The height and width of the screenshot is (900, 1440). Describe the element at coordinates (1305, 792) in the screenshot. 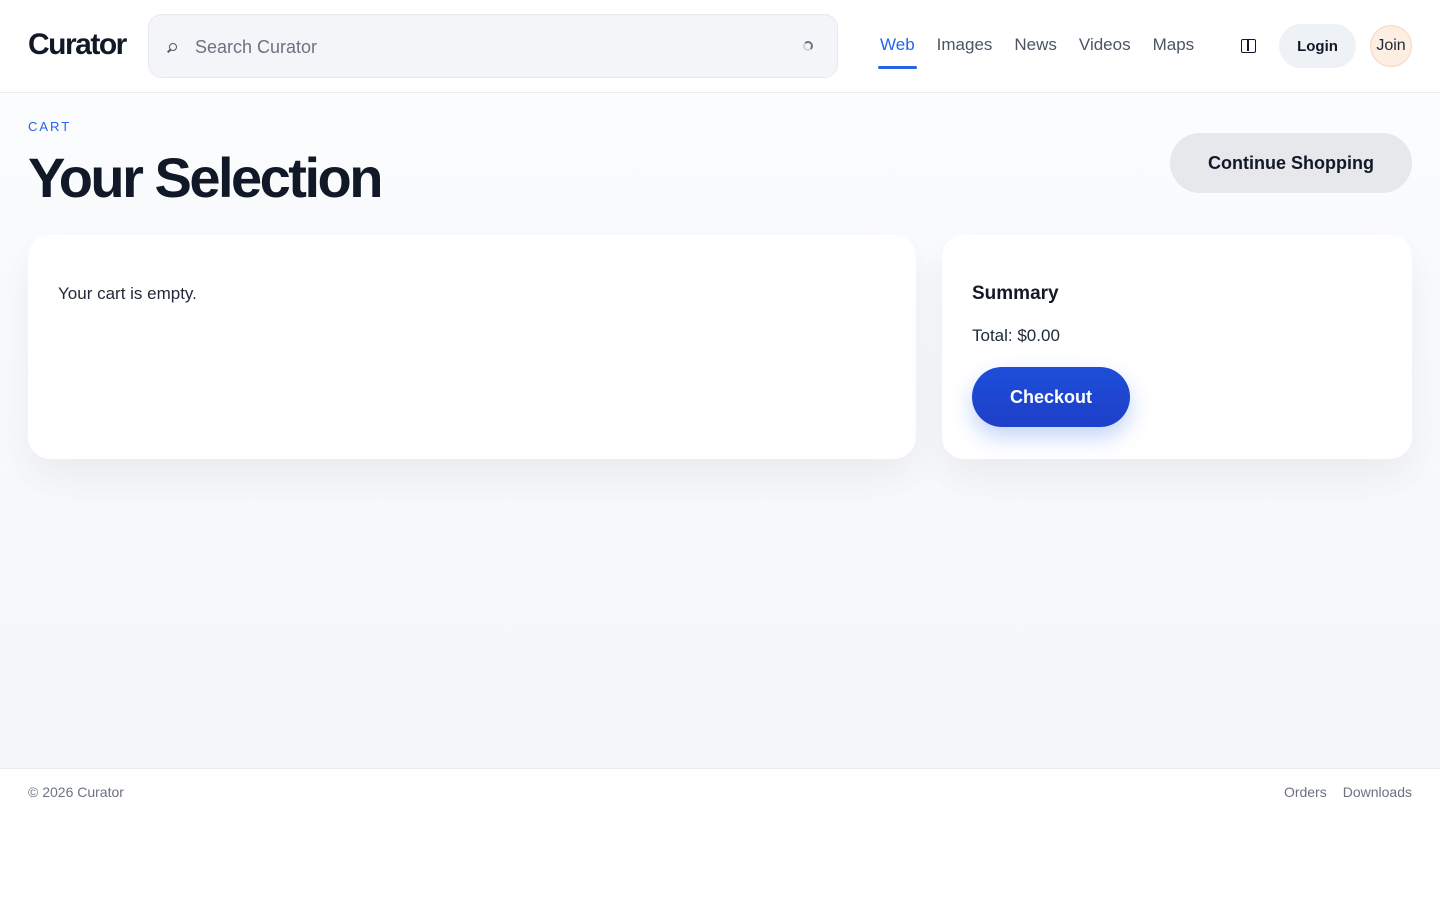

I see `footer-link-orders: Orders` at that location.